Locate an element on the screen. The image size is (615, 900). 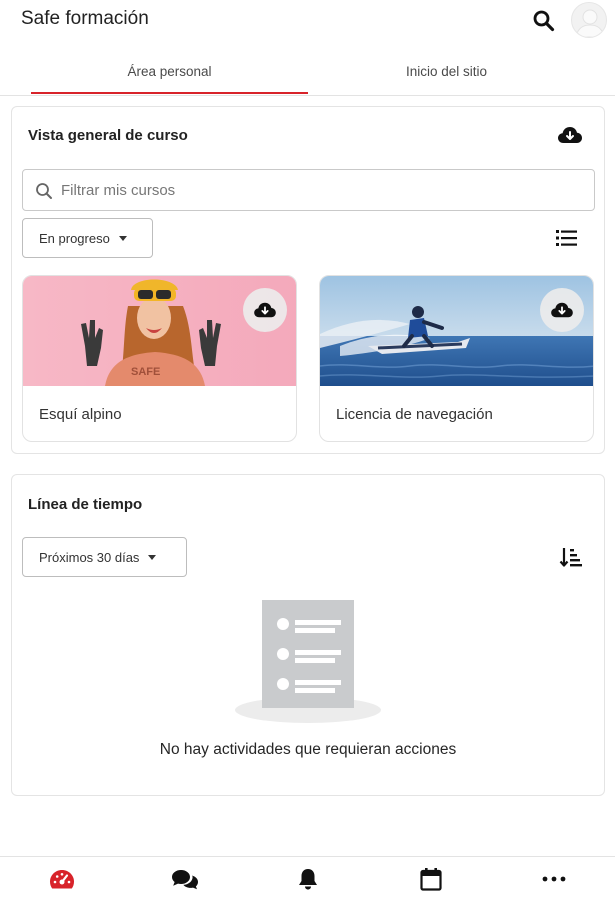
course-card: SAFE Esquí alpino is located at coordinates (159, 358).